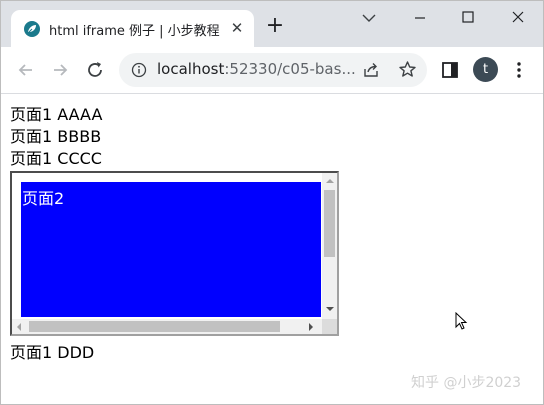 This screenshot has height=405, width=544. I want to click on vertical-scrollbar, so click(329, 246).